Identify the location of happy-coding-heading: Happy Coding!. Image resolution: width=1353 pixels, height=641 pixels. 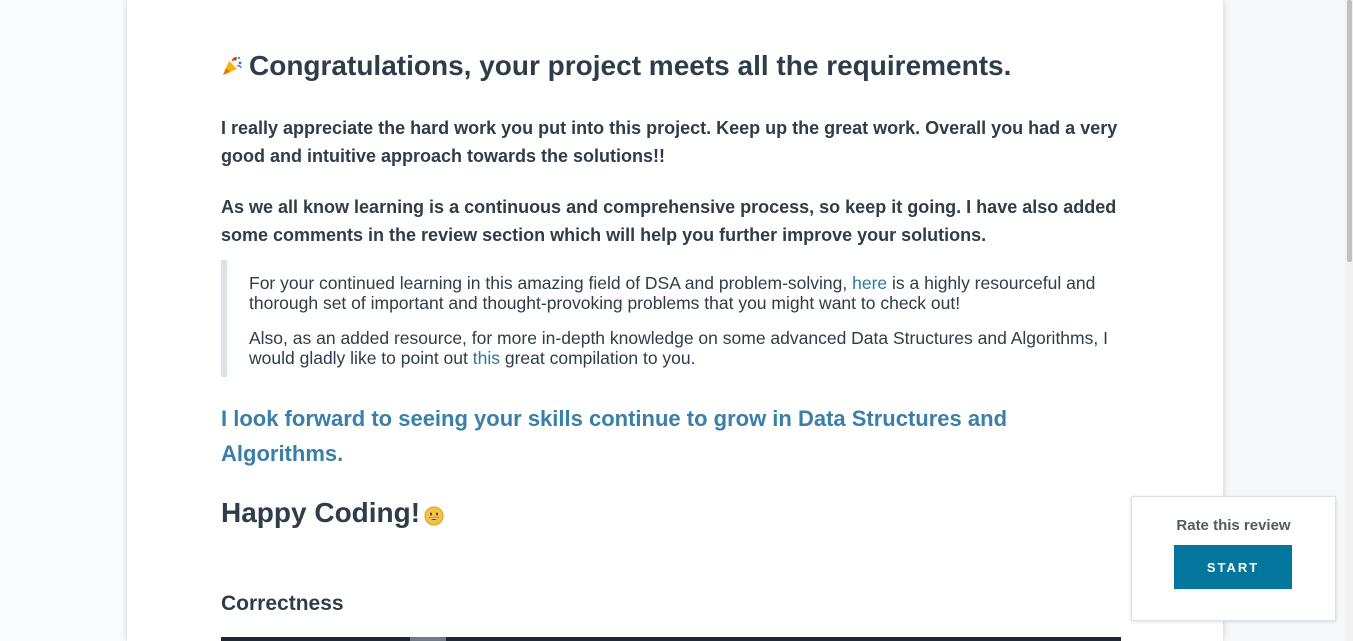
(332, 513).